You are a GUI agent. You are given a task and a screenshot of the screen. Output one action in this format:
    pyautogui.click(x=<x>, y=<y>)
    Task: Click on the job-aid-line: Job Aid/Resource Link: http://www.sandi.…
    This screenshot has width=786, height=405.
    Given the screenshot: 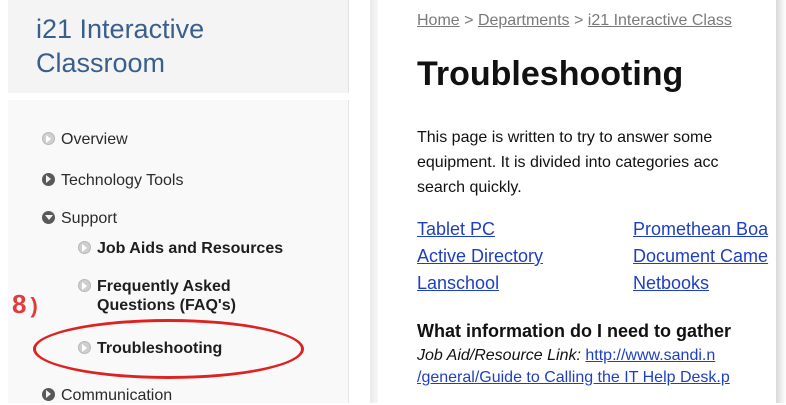 What is the action you would take?
    pyautogui.click(x=566, y=356)
    